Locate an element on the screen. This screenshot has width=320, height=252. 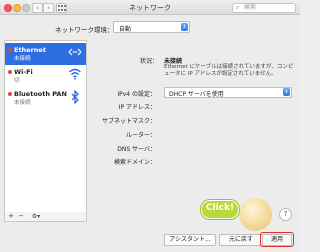
ipv4-config-select: DHCP サーバを使用 ⇕ is located at coordinates (228, 92).